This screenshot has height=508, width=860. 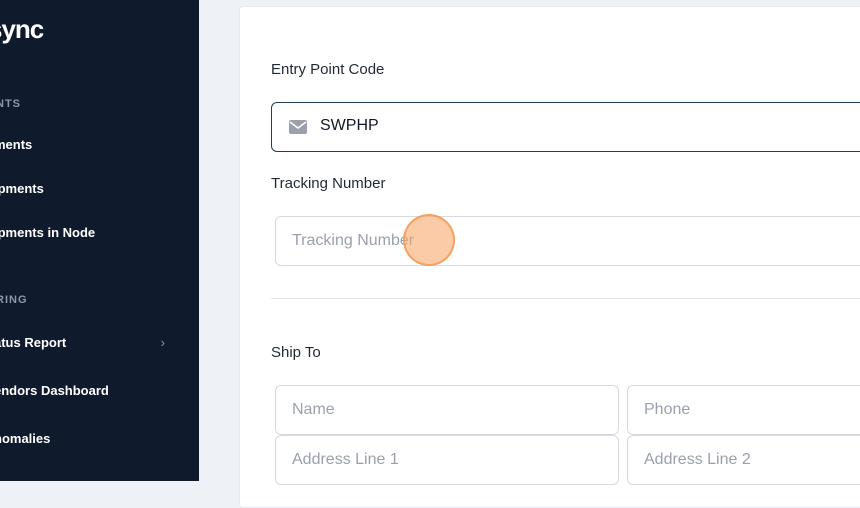 What do you see at coordinates (89, 439) in the screenshot?
I see `sidebar-item-anomalies: nomalies` at bounding box center [89, 439].